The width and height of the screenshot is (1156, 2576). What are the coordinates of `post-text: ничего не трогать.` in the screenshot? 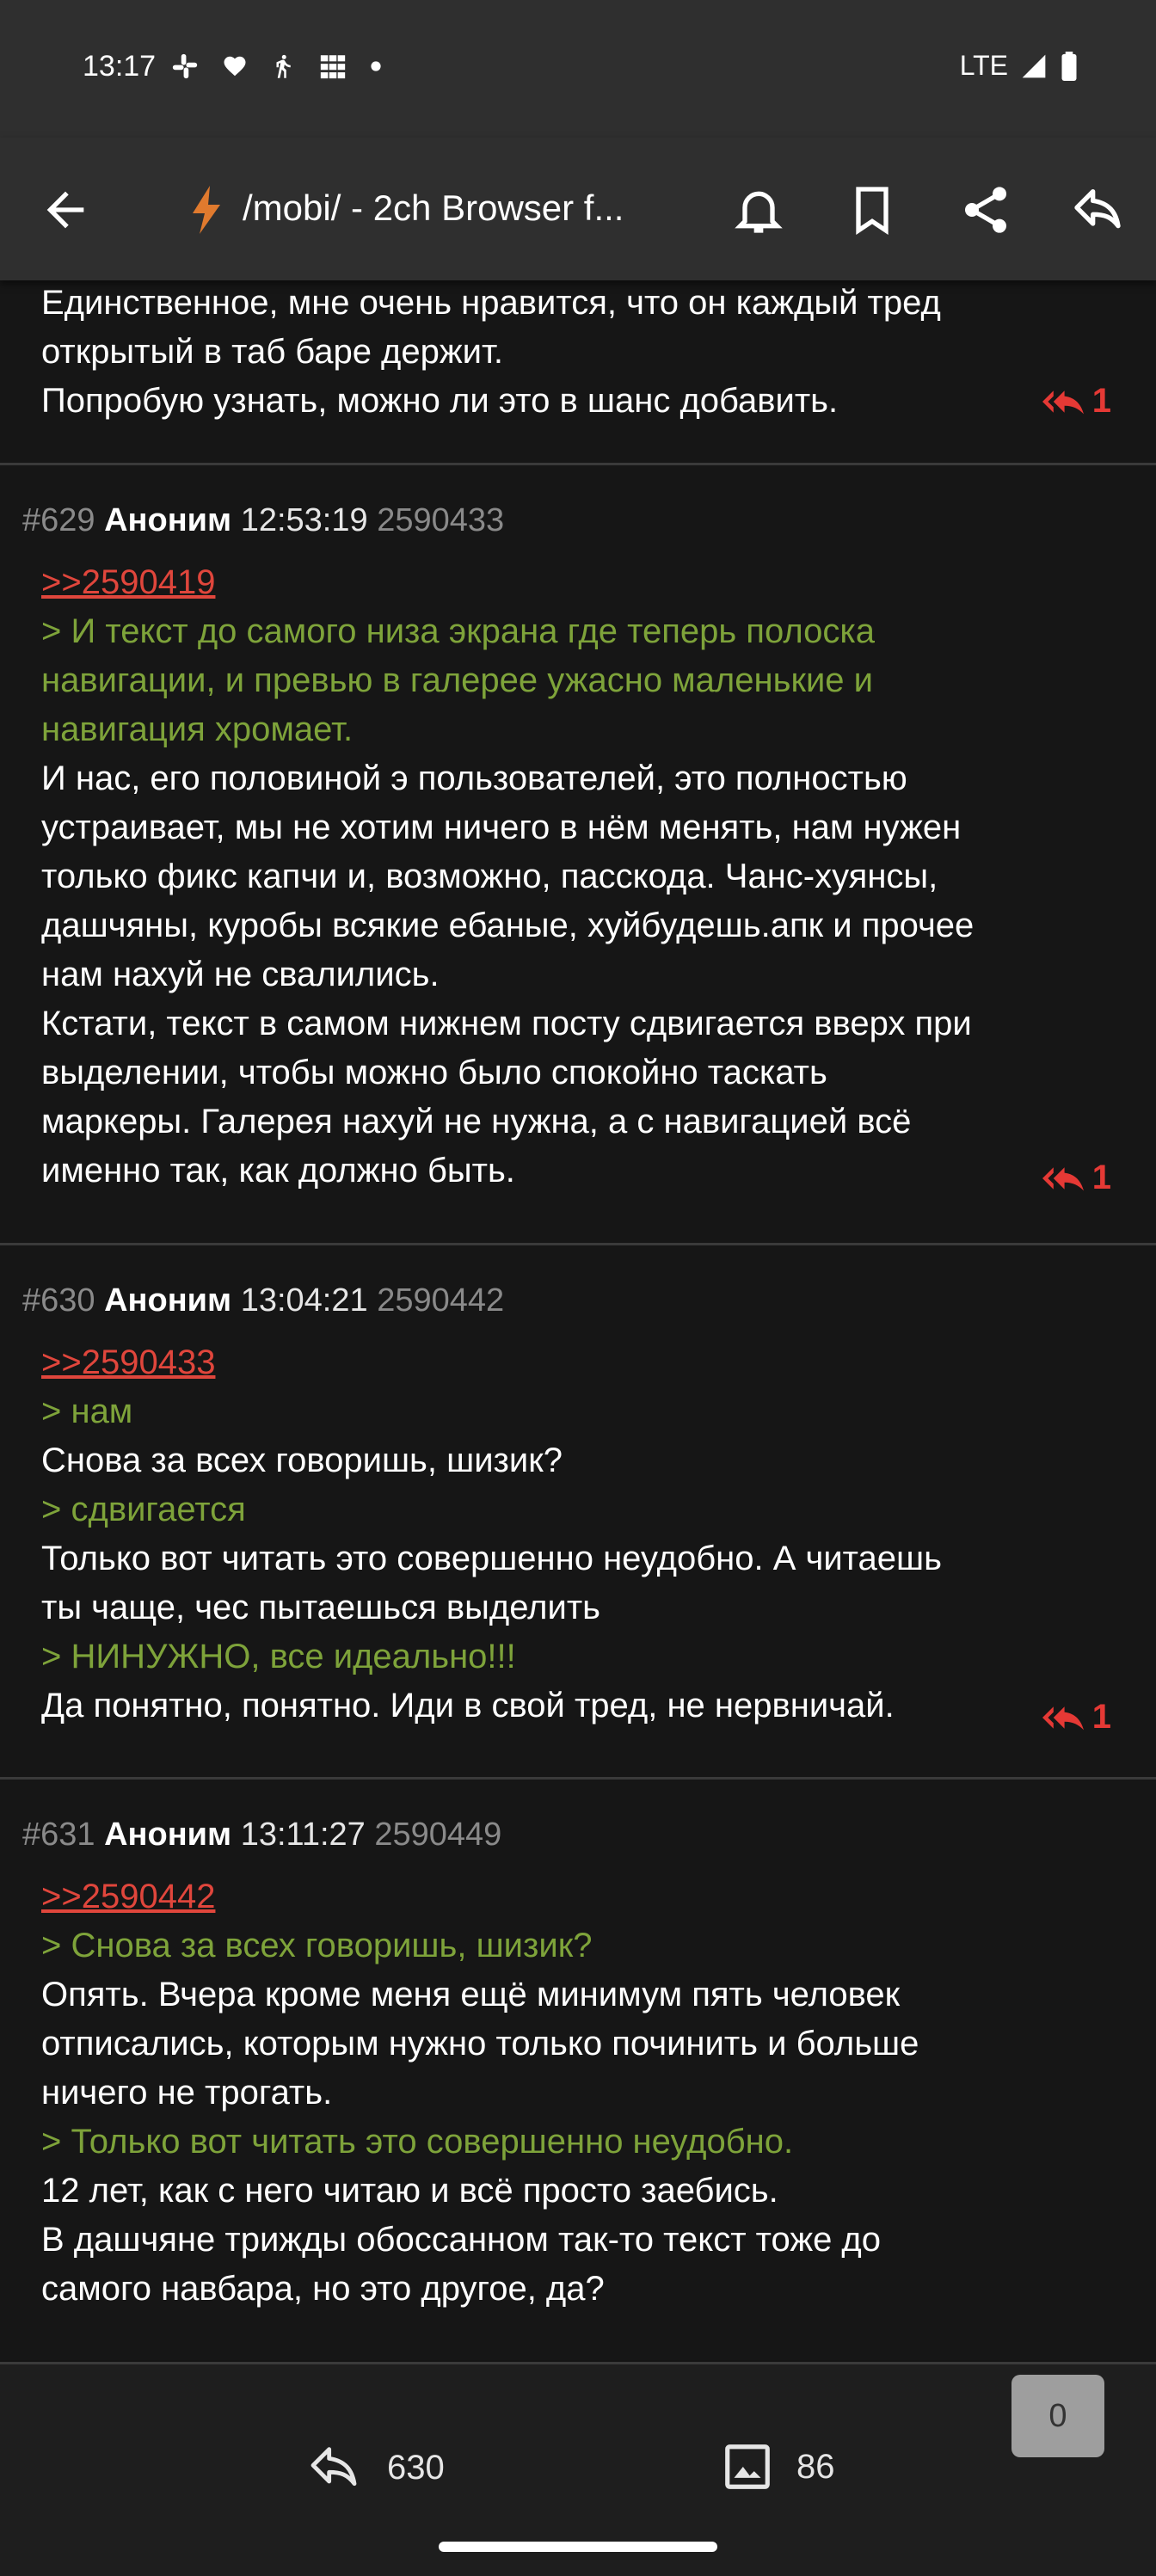 It's located at (187, 2093).